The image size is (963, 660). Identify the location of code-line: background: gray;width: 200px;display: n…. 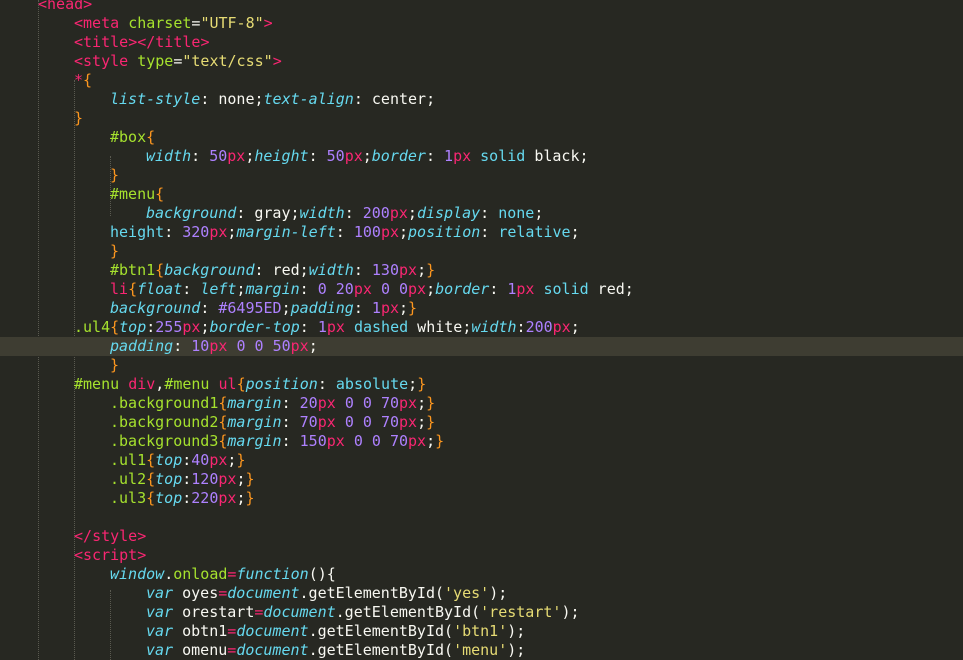
(481, 213).